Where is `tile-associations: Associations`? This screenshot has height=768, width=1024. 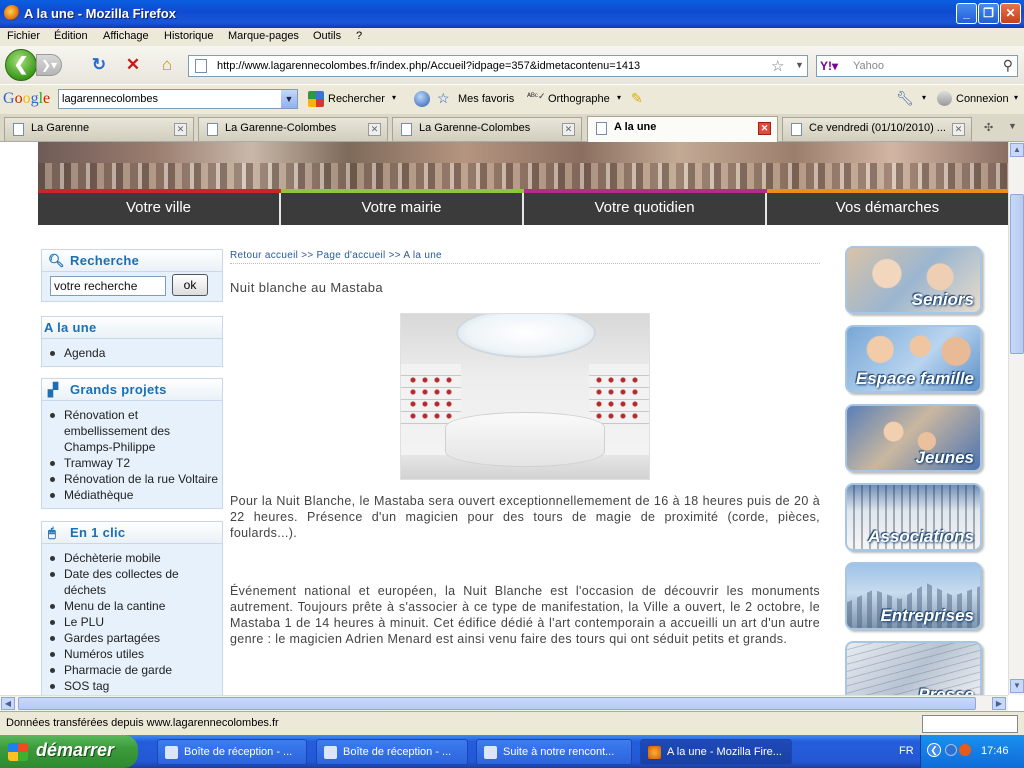
tile-associations: Associations is located at coordinates (913, 517).